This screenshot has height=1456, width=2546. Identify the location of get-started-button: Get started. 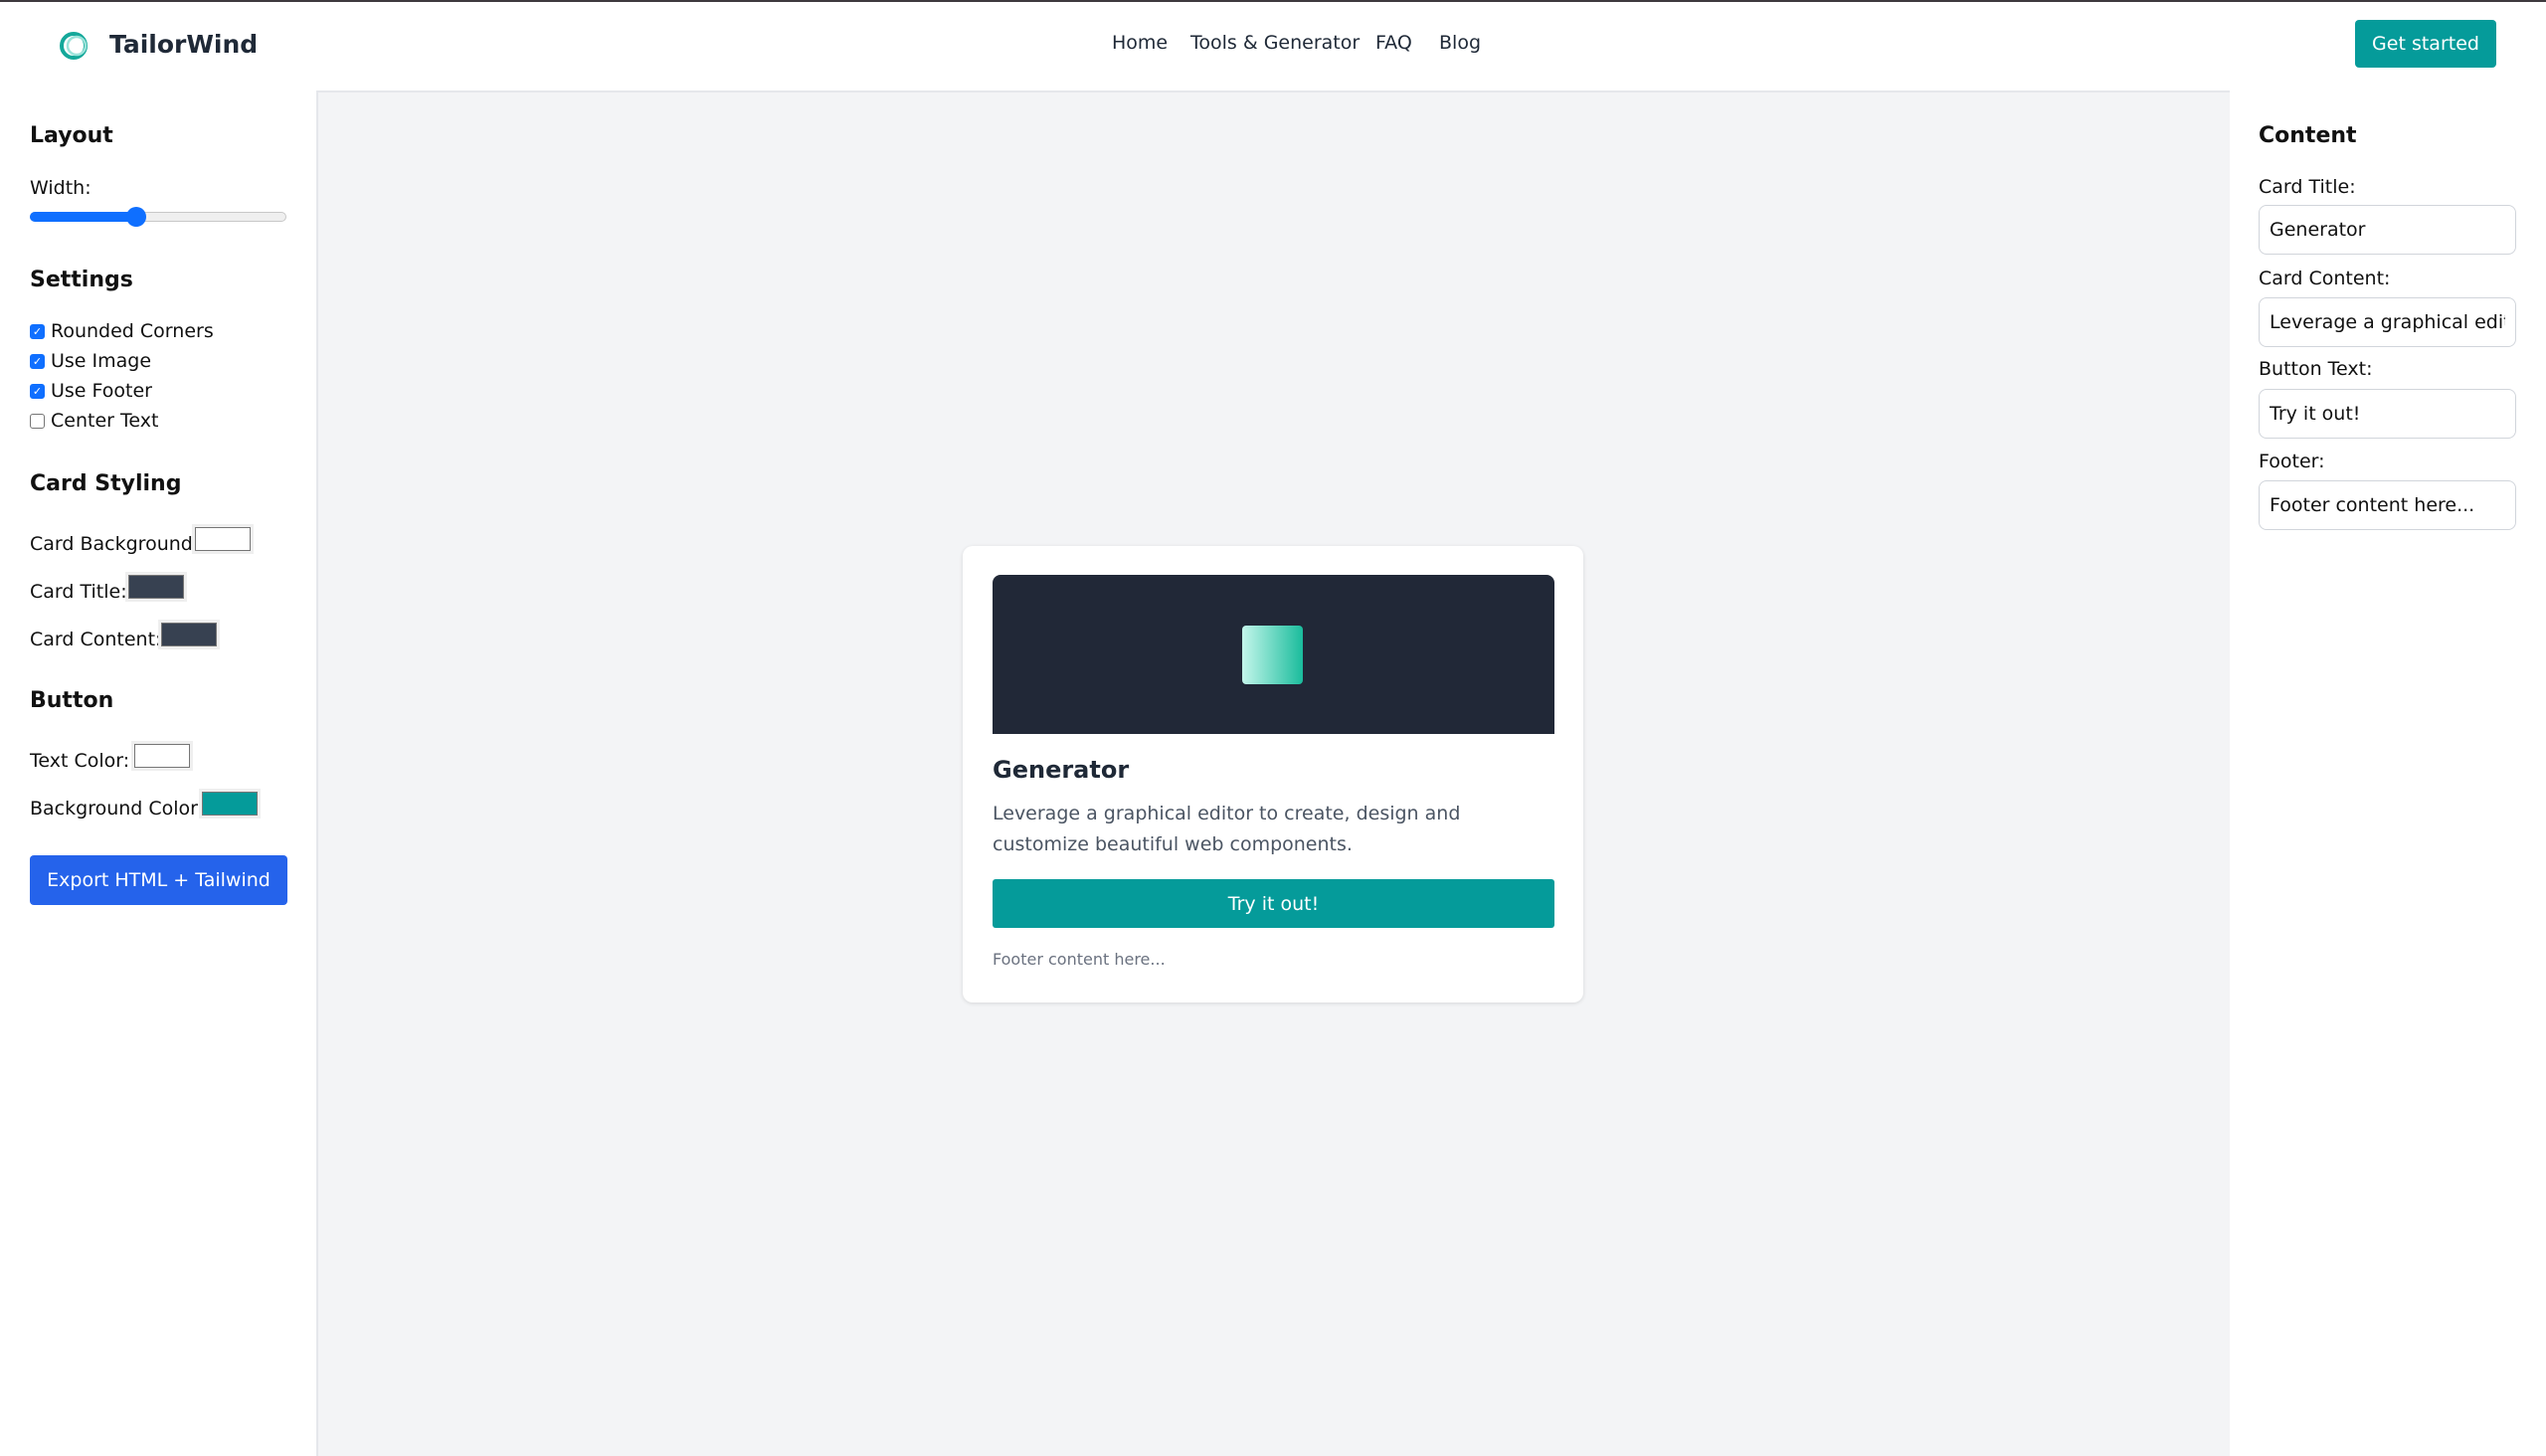
(2425, 44).